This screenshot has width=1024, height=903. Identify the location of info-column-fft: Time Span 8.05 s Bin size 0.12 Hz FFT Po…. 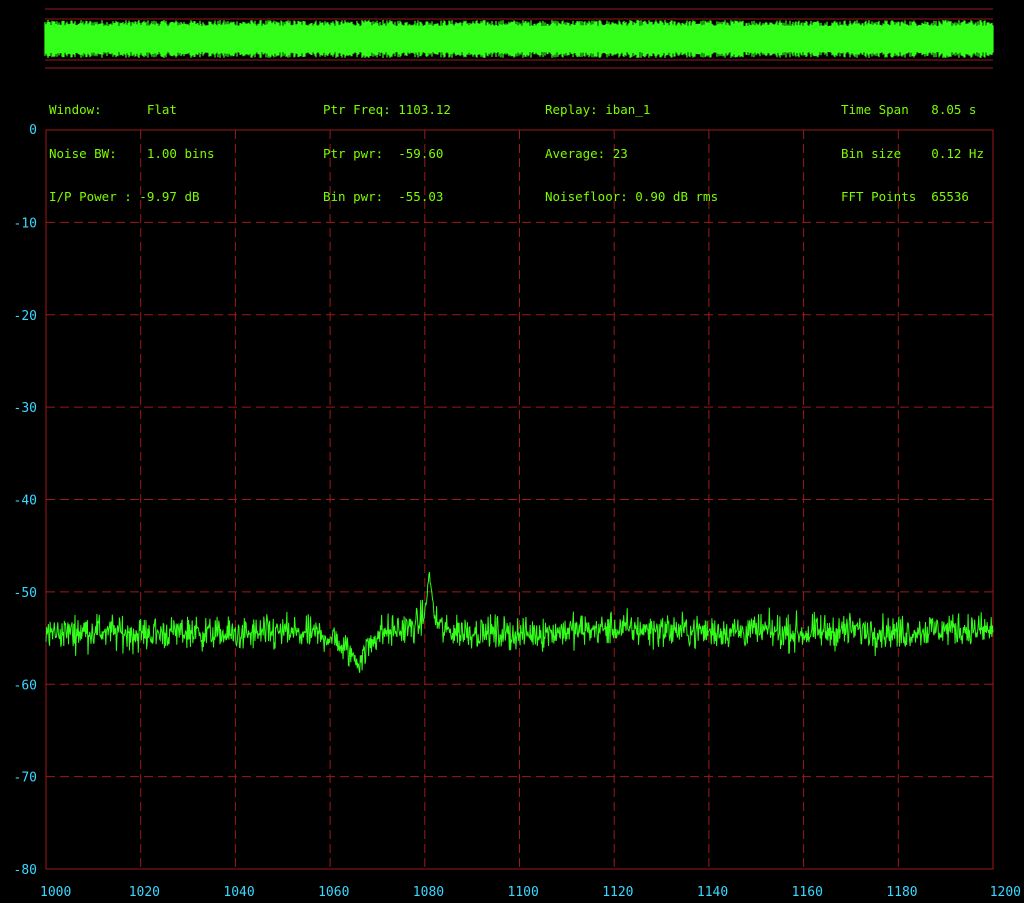
(912, 146).